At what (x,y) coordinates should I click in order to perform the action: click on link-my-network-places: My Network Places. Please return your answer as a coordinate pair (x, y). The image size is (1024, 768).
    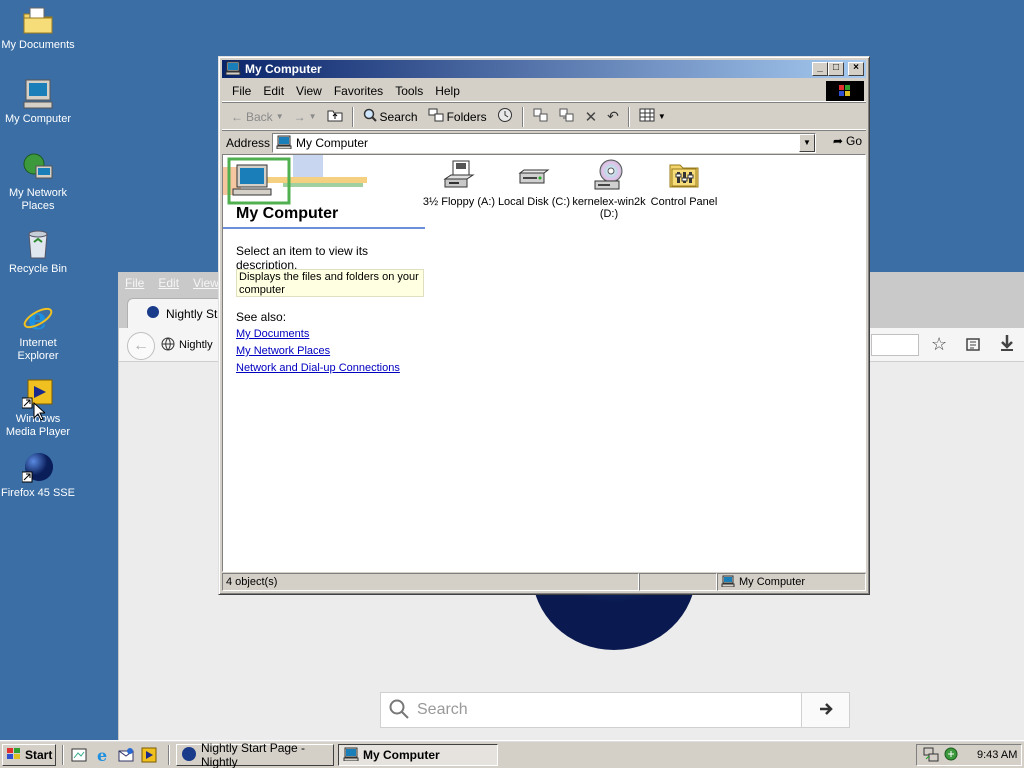
    Looking at the image, I should click on (283, 351).